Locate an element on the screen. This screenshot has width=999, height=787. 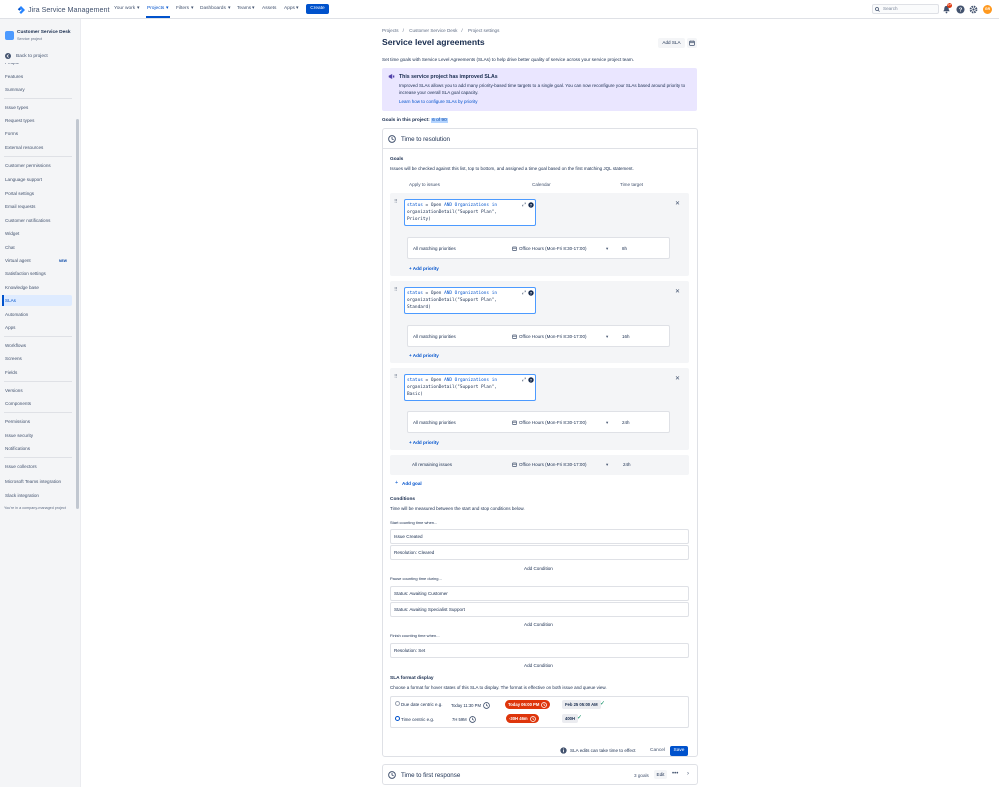
sidebar-item-knowledge-base: Knowledge base is located at coordinates (22, 287).